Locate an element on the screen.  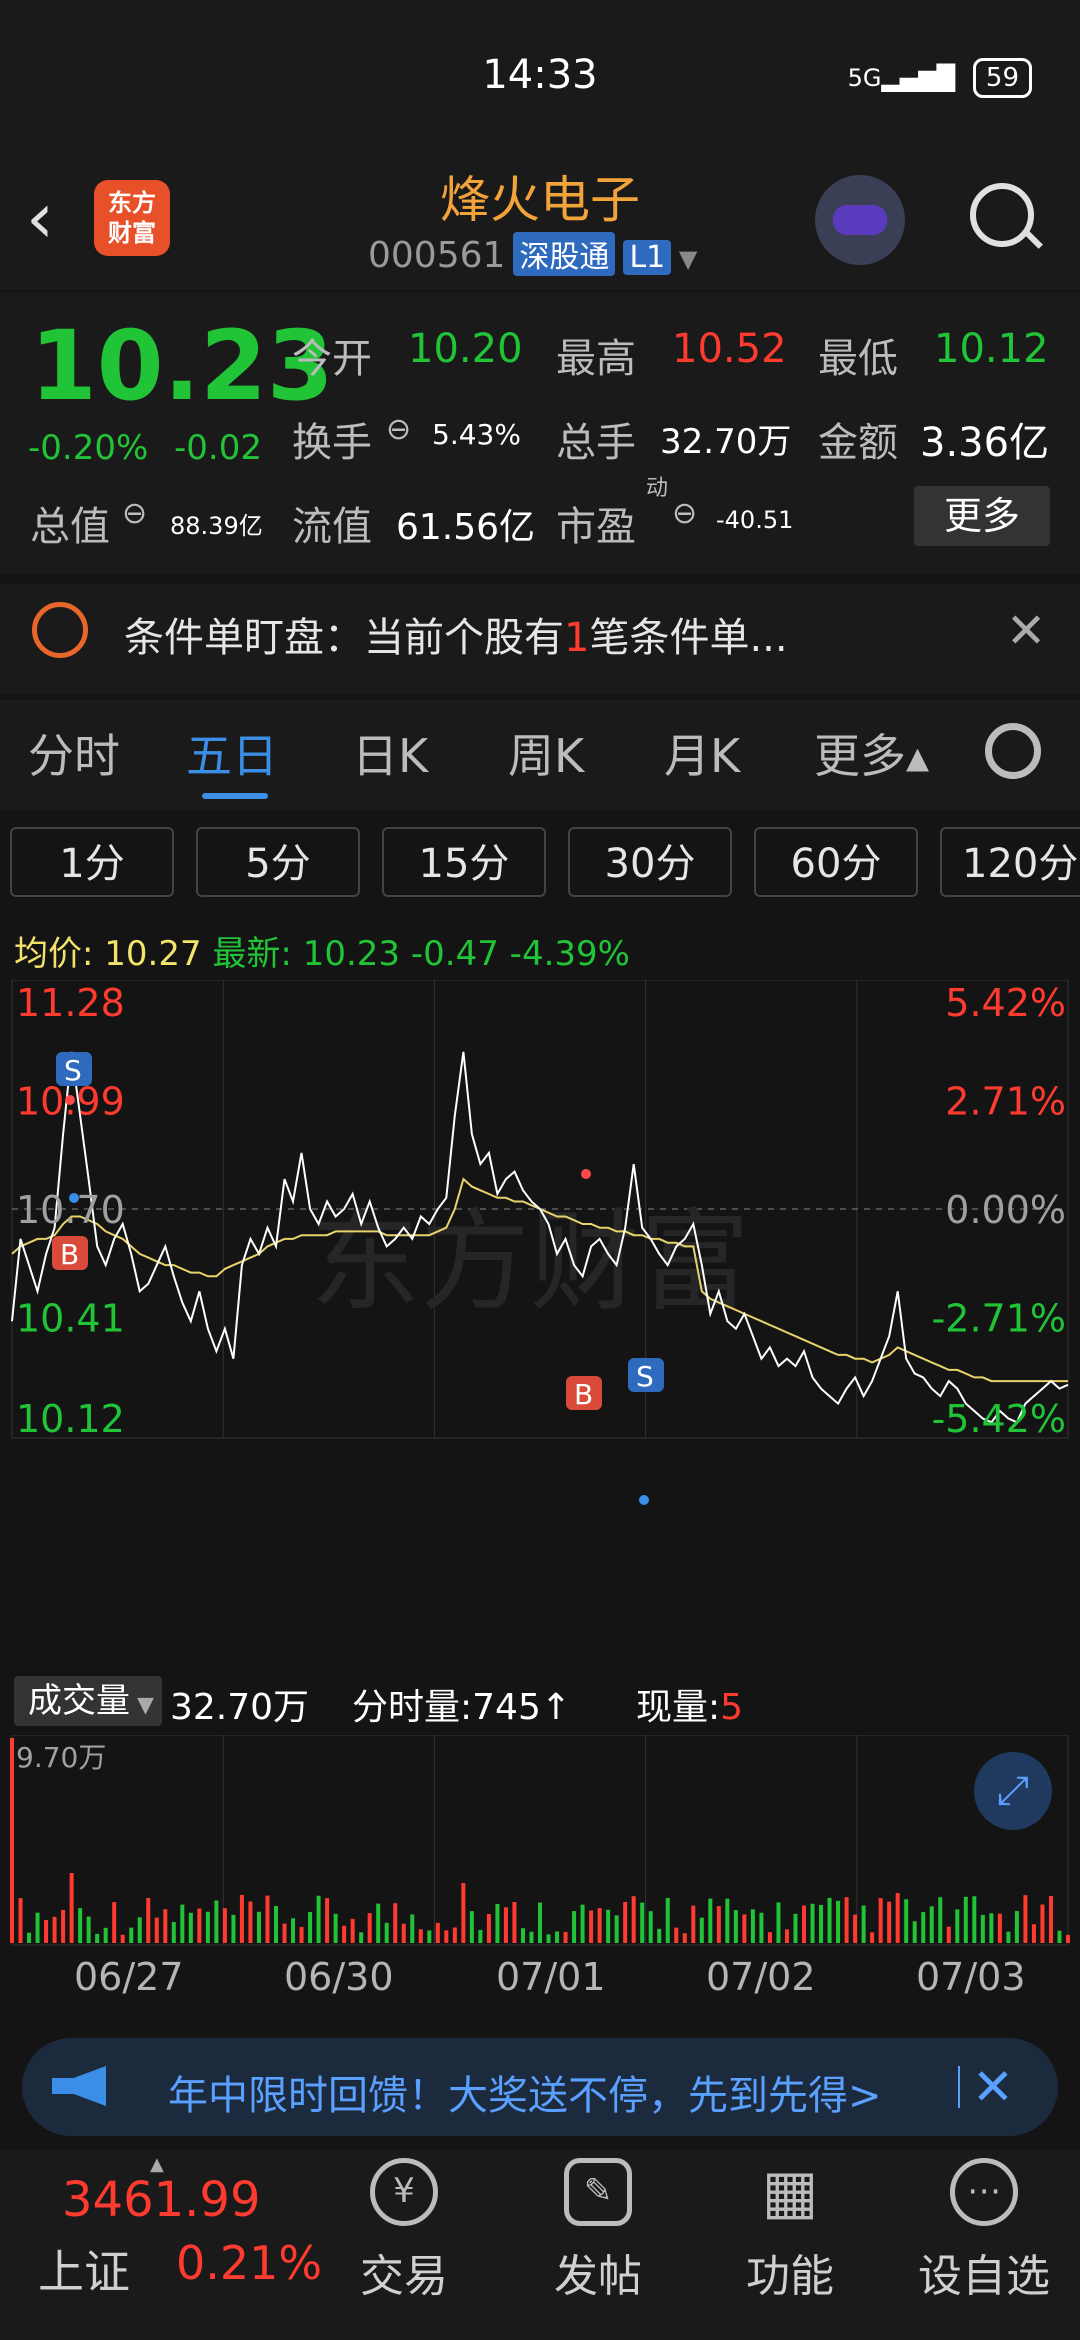
period-1min-button: 1分 is located at coordinates (92, 862).